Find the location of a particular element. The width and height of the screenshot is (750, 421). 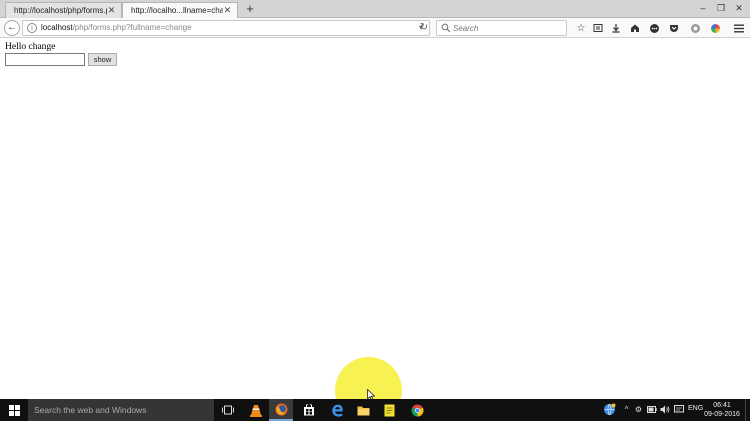

minimize-icon: – is located at coordinates (703, 8).